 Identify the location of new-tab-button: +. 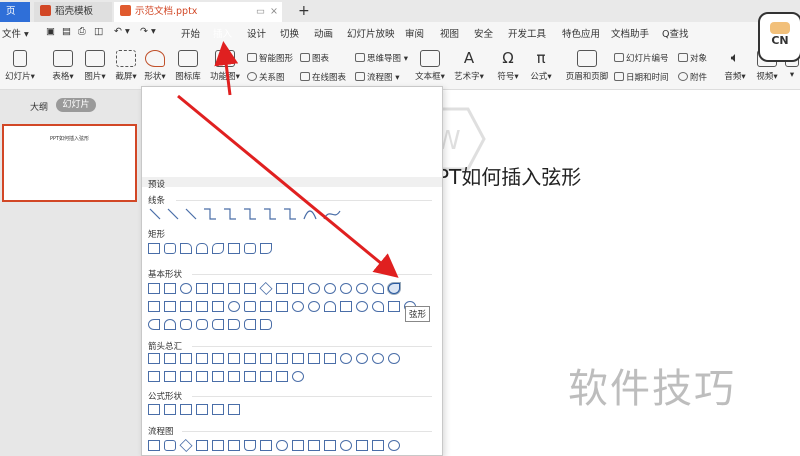
(301, 12).